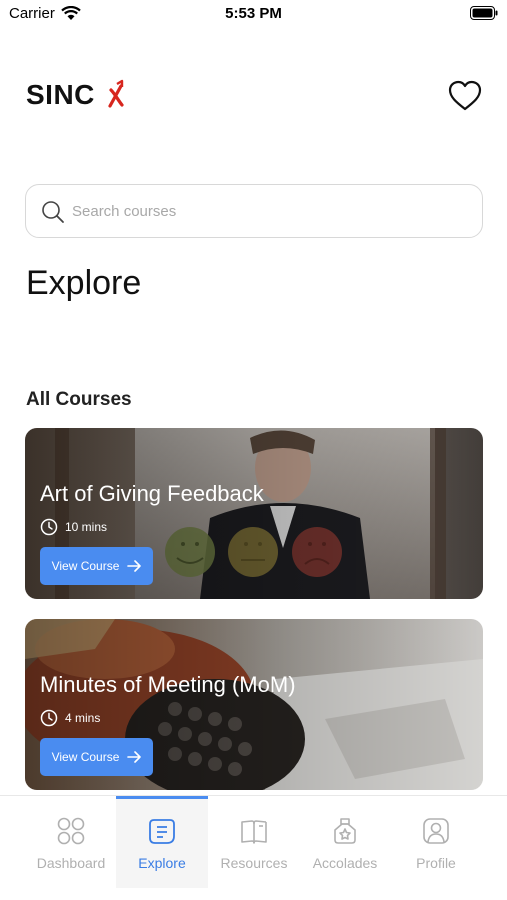 This screenshot has height=900, width=507. What do you see at coordinates (162, 831) in the screenshot?
I see `explore-icon` at bounding box center [162, 831].